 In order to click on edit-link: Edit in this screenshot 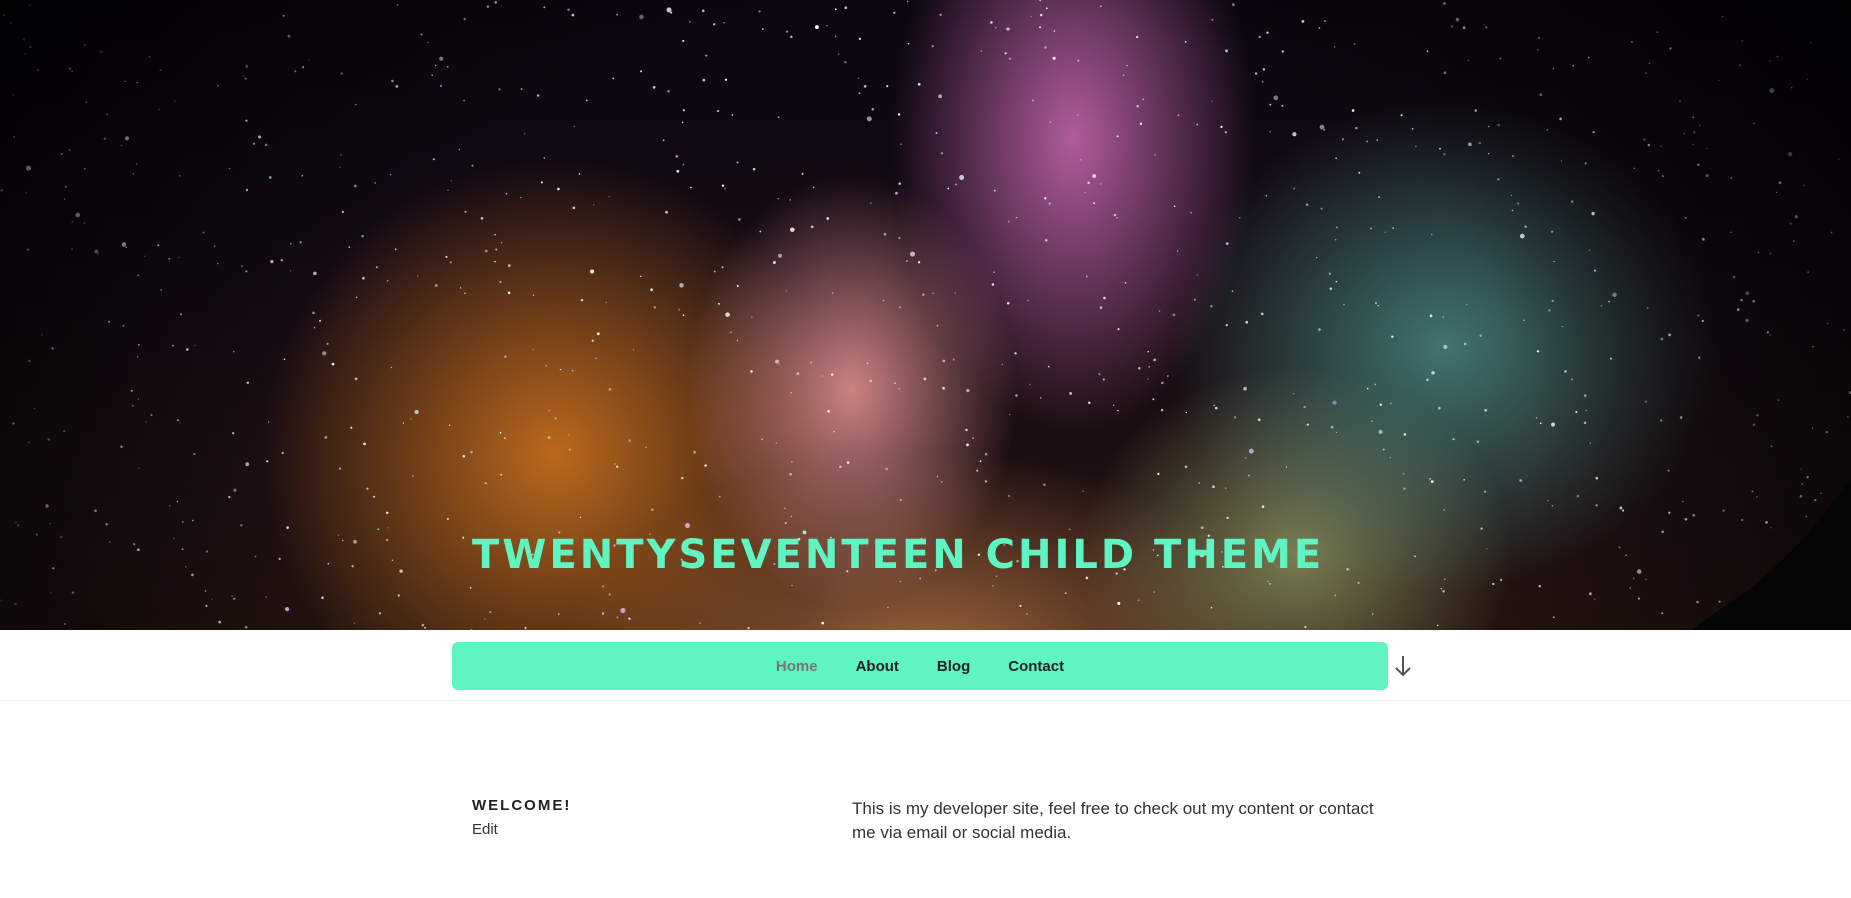, I will do `click(485, 829)`.